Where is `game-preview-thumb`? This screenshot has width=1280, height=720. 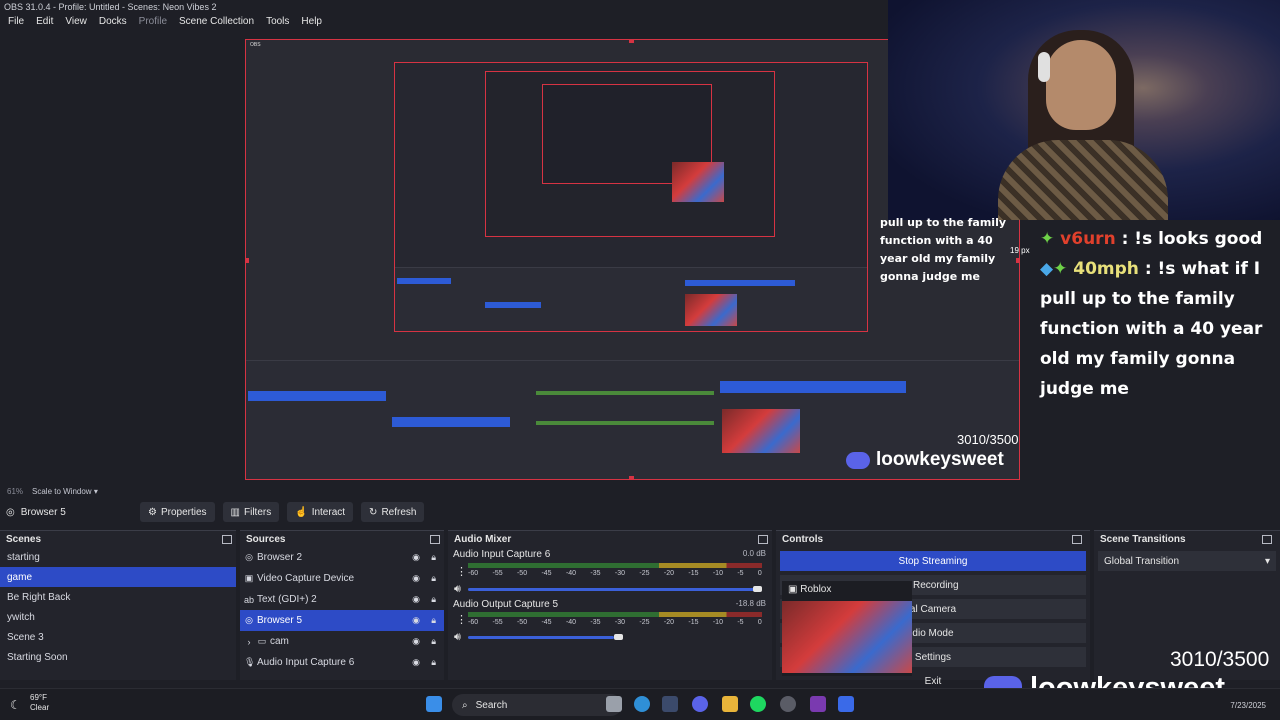 game-preview-thumb is located at coordinates (847, 637).